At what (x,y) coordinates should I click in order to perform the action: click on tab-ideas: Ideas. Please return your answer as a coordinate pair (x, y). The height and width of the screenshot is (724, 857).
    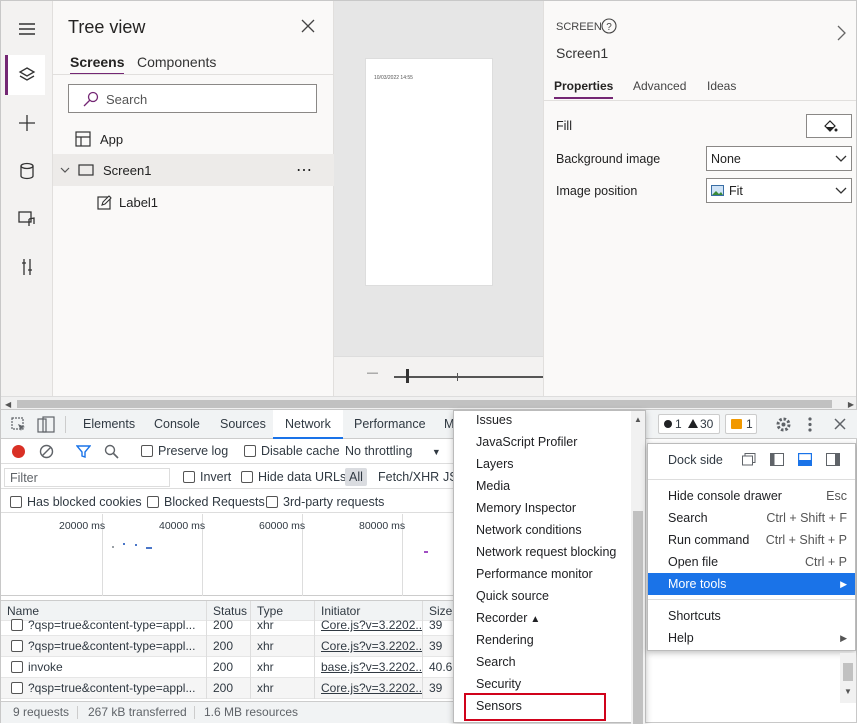
    Looking at the image, I should click on (721, 86).